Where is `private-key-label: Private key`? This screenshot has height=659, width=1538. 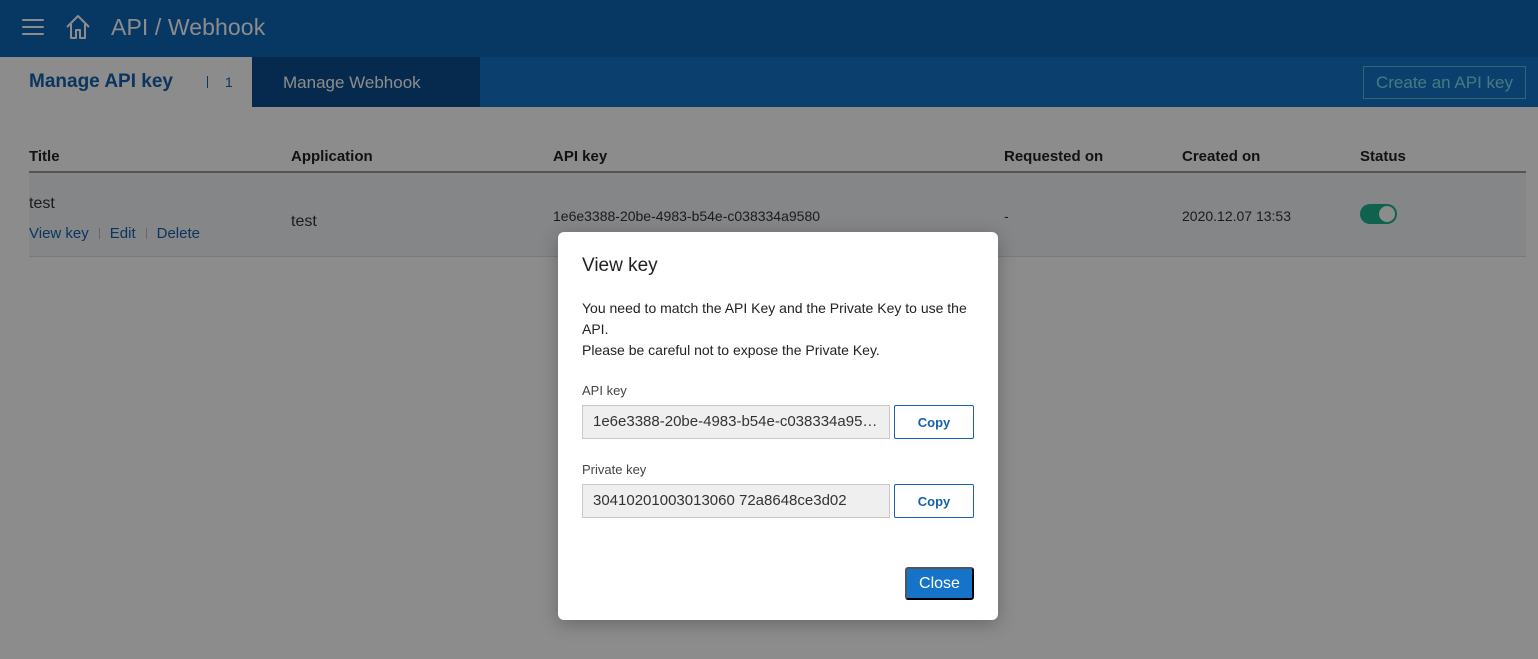 private-key-label: Private key is located at coordinates (614, 469).